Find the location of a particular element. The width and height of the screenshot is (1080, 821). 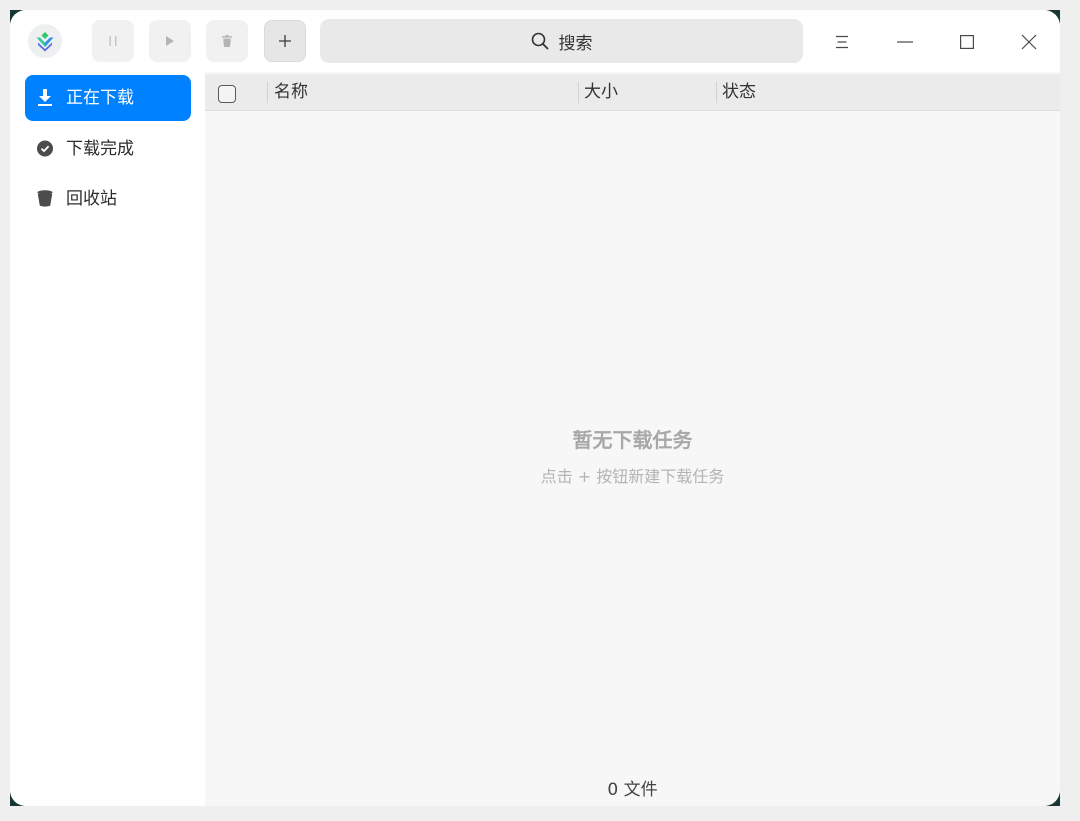

maximize-icon is located at coordinates (967, 42).